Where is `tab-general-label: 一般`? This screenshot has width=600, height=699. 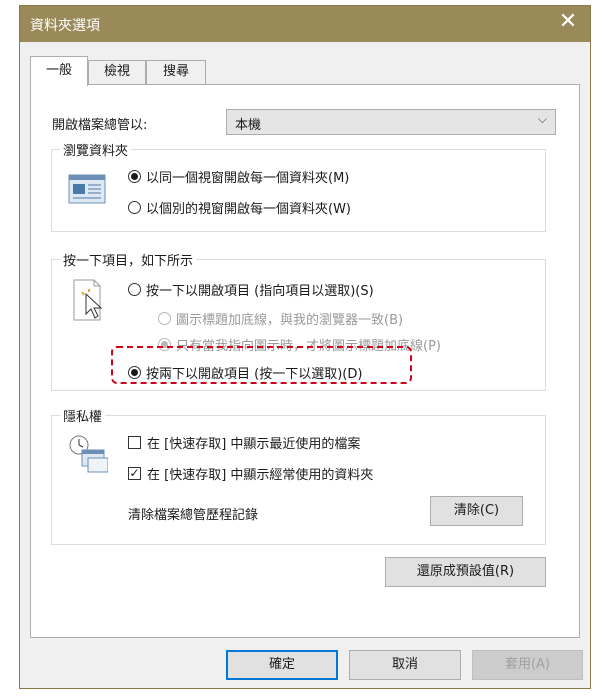 tab-general-label: 一般 is located at coordinates (58, 70).